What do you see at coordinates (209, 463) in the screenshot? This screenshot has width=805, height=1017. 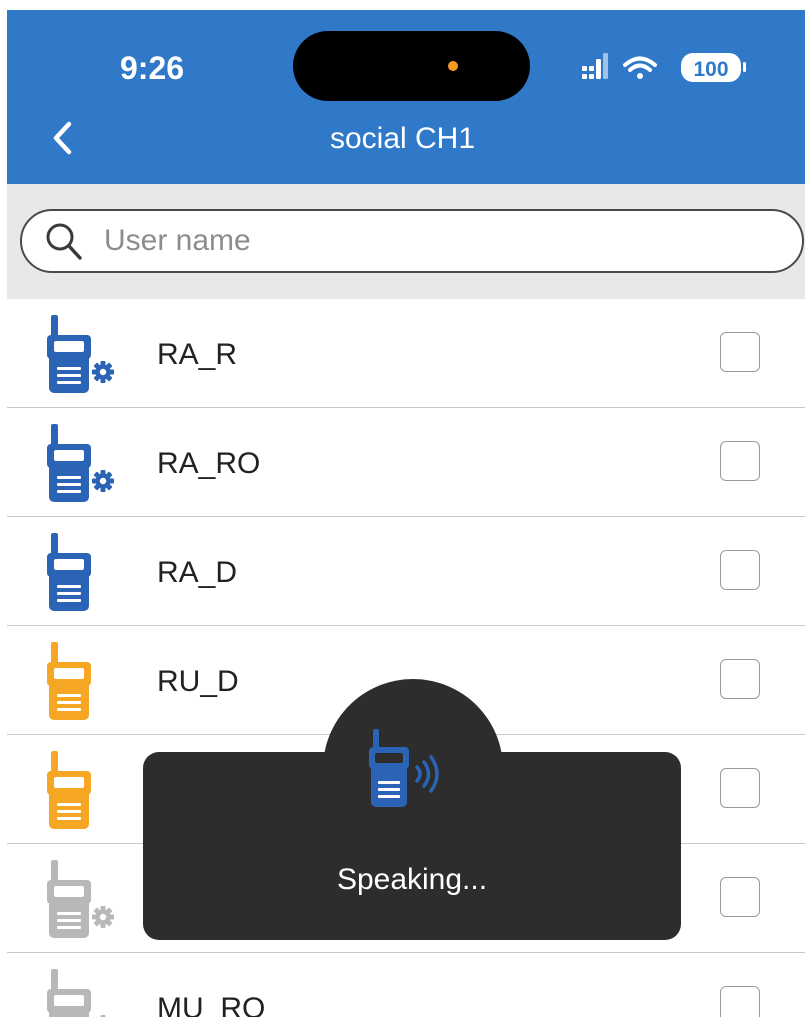 I see `user-name: RA_RO` at bounding box center [209, 463].